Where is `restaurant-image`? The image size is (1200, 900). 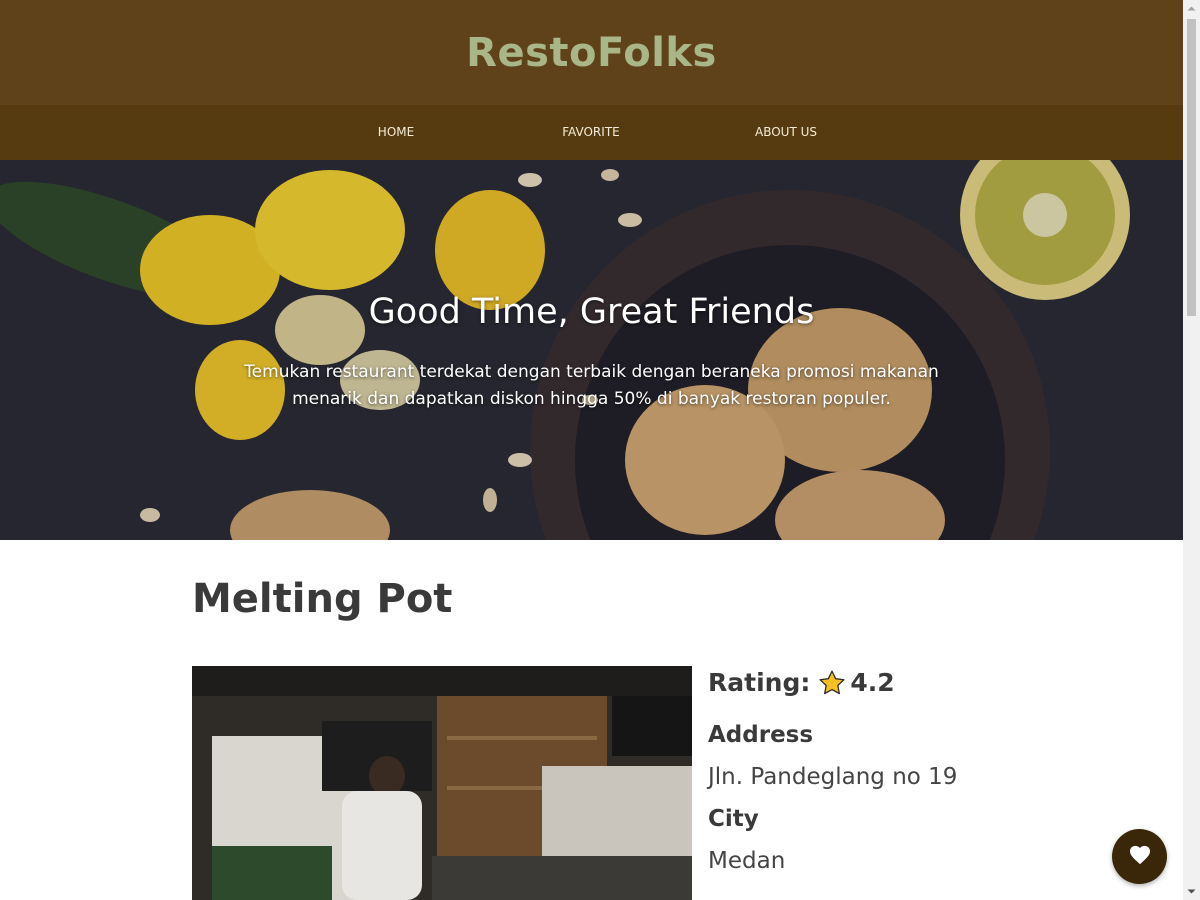 restaurant-image is located at coordinates (442, 783).